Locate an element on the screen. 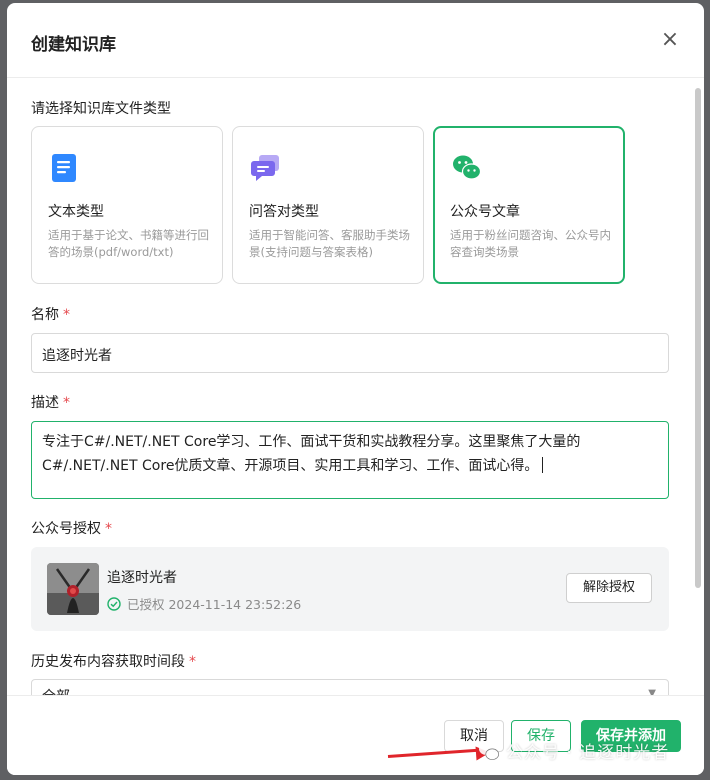 The image size is (710, 780). auth-status: 已授权 2024-11-14 23:52:26 is located at coordinates (204, 603).